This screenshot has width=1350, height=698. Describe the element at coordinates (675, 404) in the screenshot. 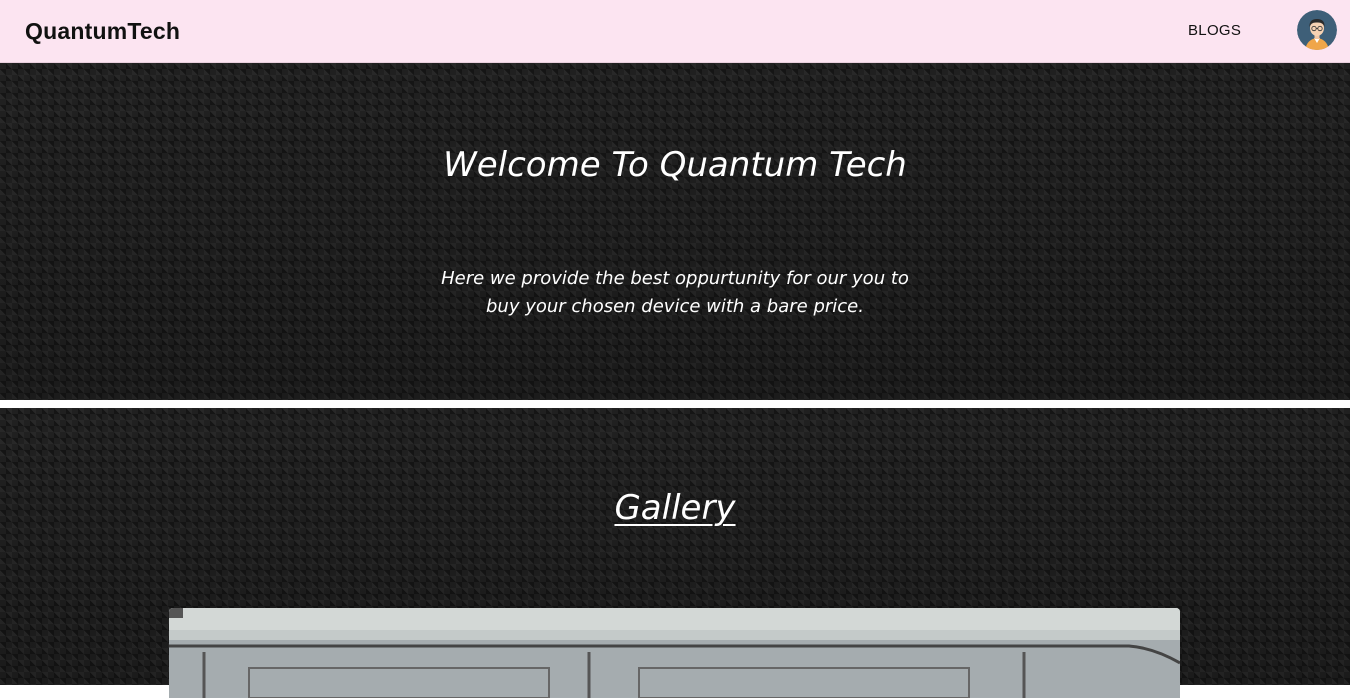

I see `section-divider` at that location.